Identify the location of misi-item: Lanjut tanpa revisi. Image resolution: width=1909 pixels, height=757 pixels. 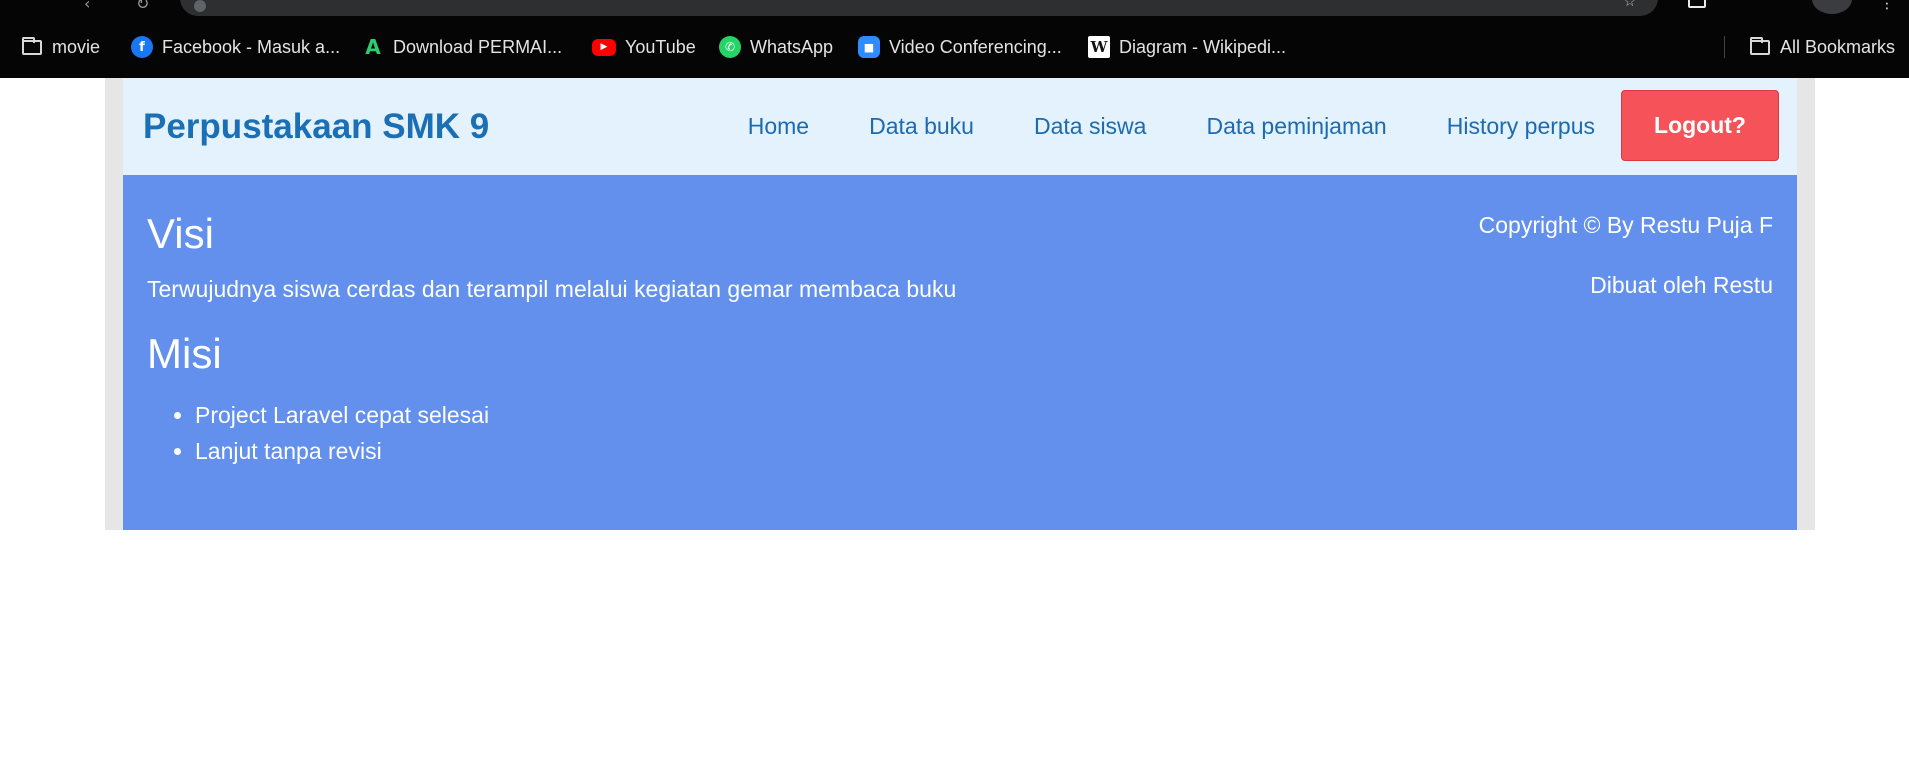
(575, 451).